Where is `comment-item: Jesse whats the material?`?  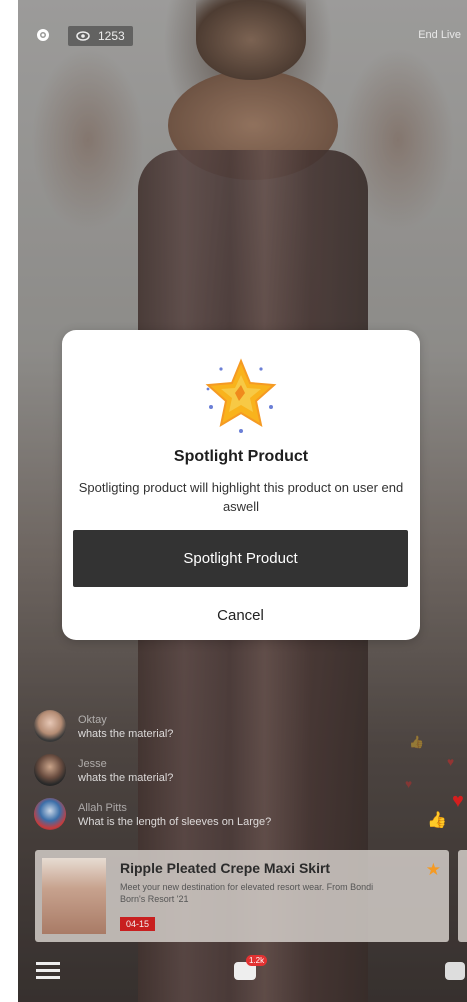 comment-item: Jesse whats the material? is located at coordinates (194, 770).